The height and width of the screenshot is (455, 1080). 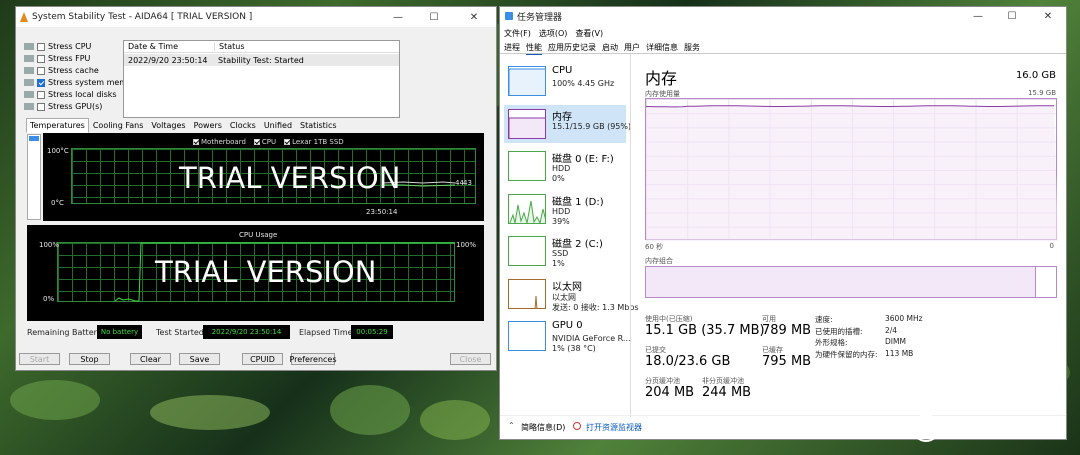 What do you see at coordinates (589, 33) in the screenshot?
I see `tm-menu-item: 查看(V)` at bounding box center [589, 33].